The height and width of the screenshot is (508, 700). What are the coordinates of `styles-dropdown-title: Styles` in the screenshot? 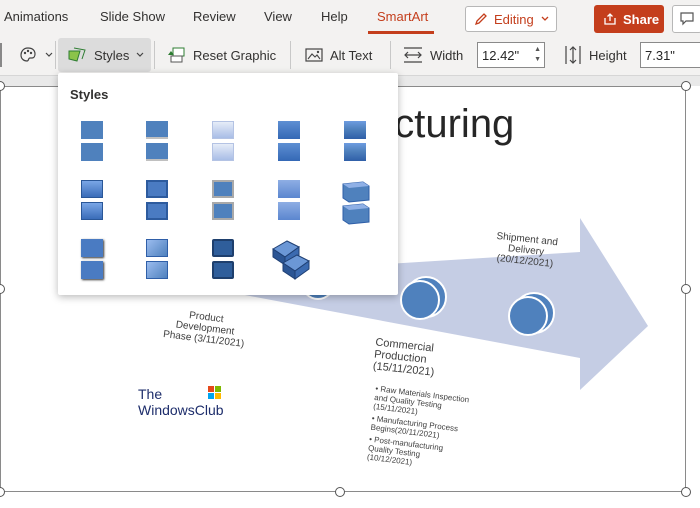 It's located at (89, 94).